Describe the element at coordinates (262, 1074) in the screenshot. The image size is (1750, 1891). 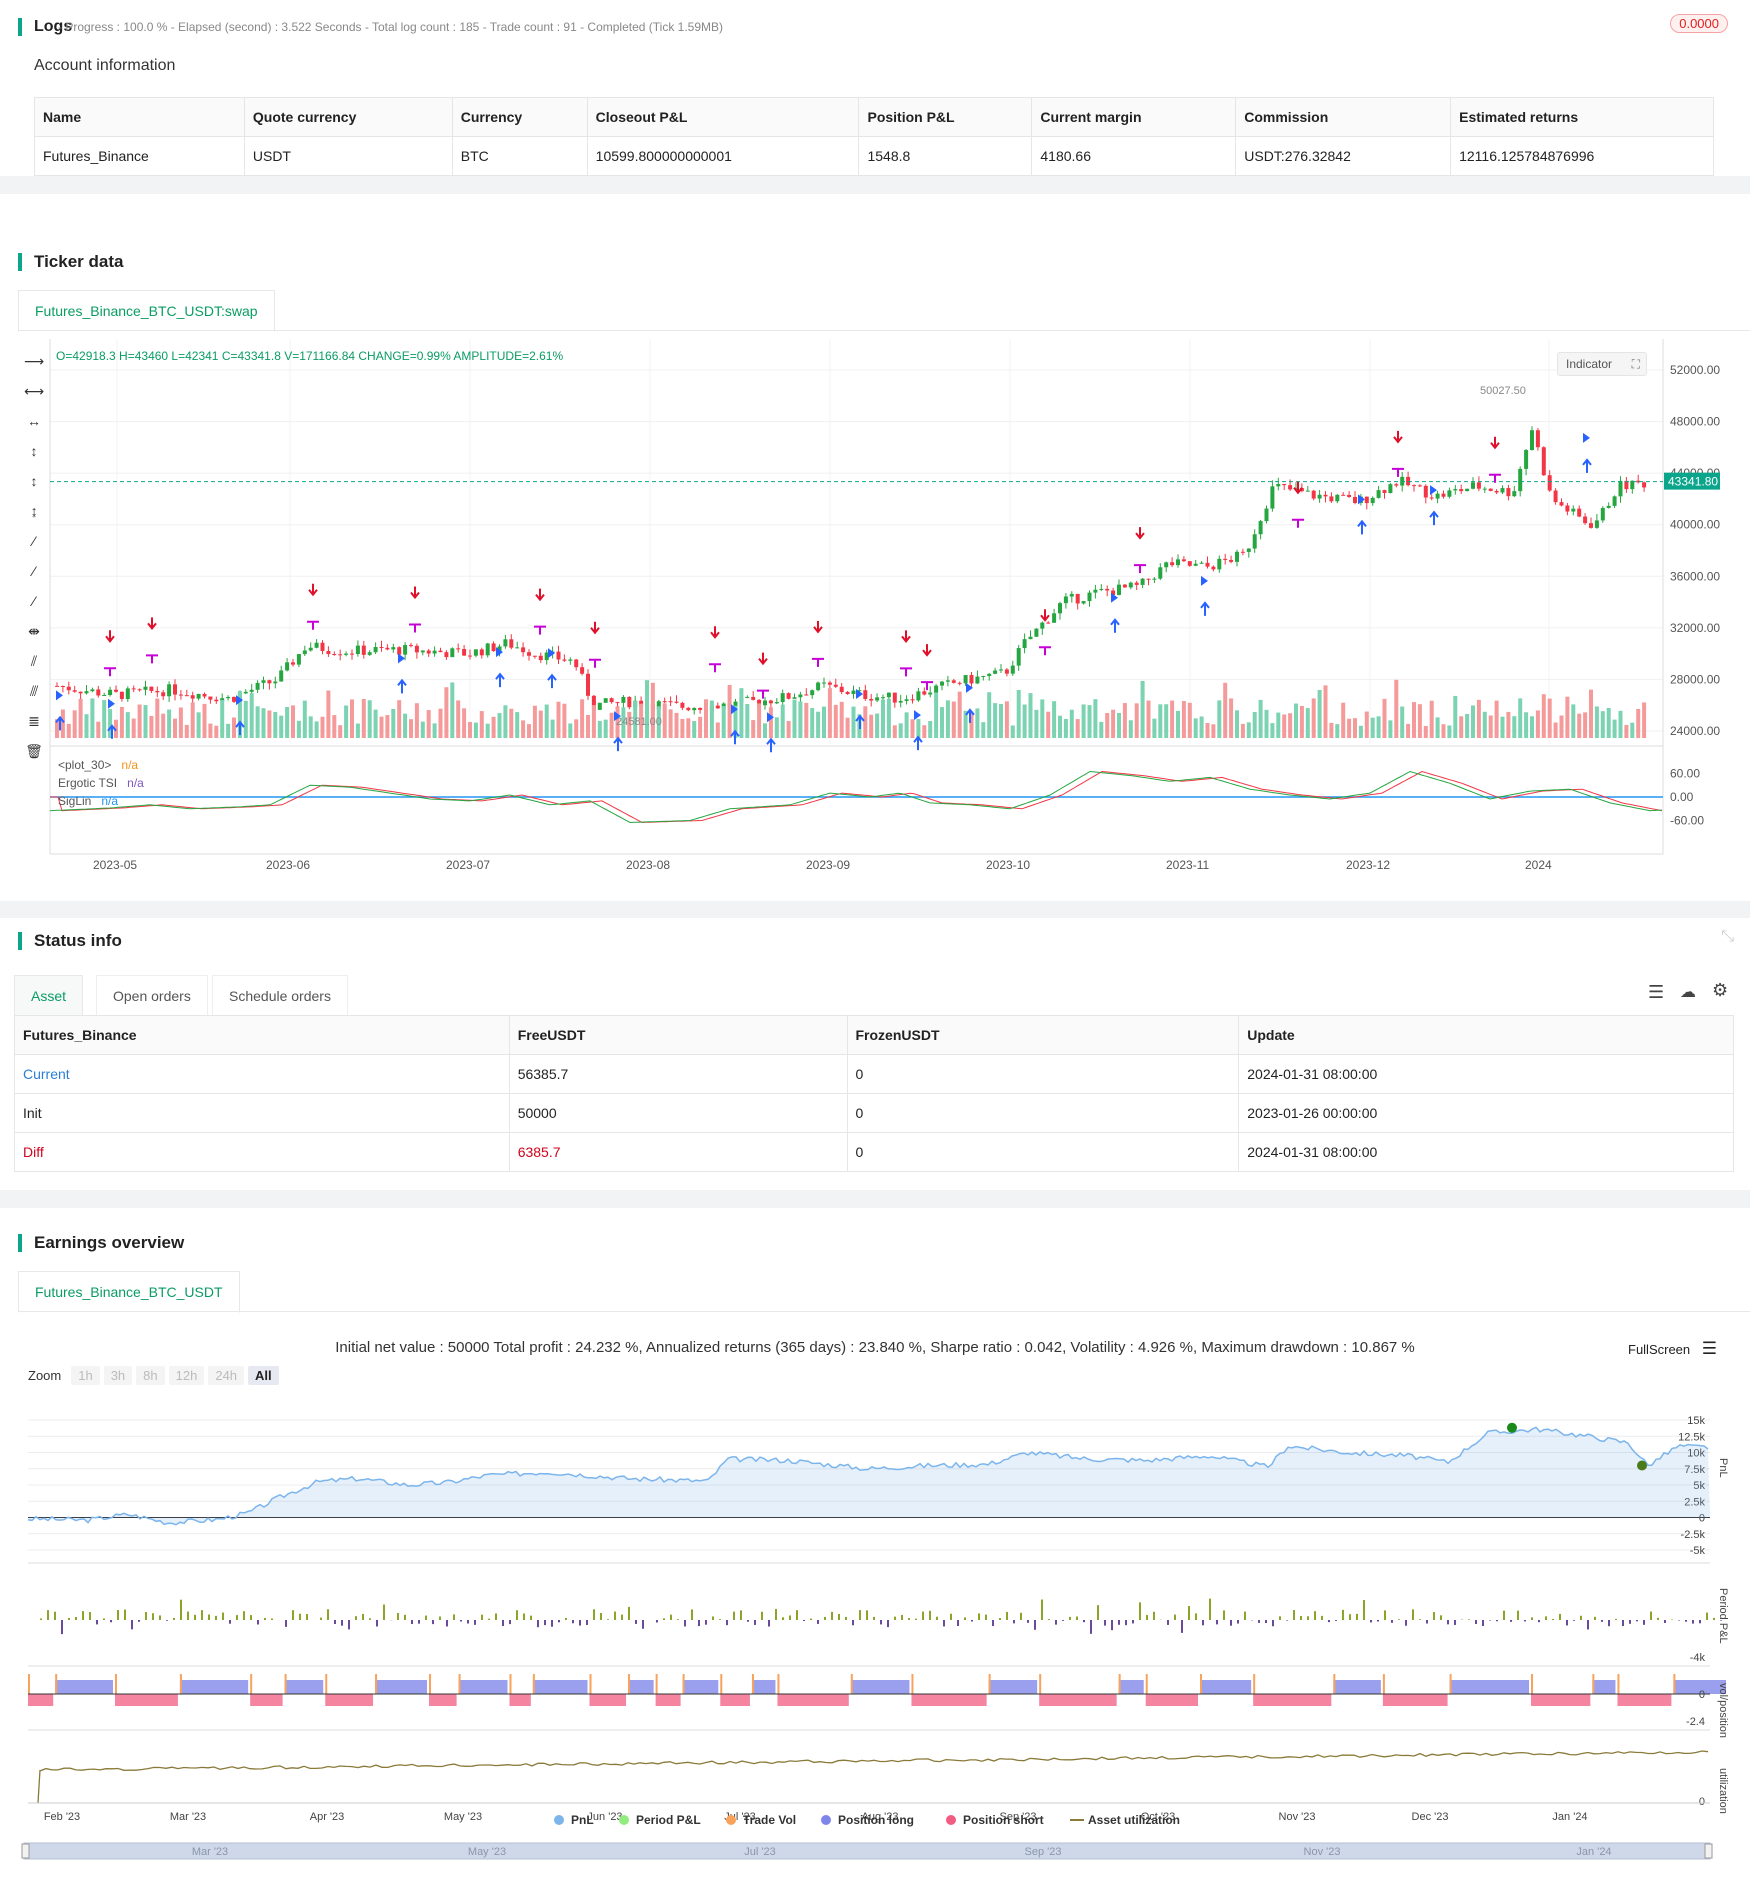
I see `asset-cell: Current` at that location.